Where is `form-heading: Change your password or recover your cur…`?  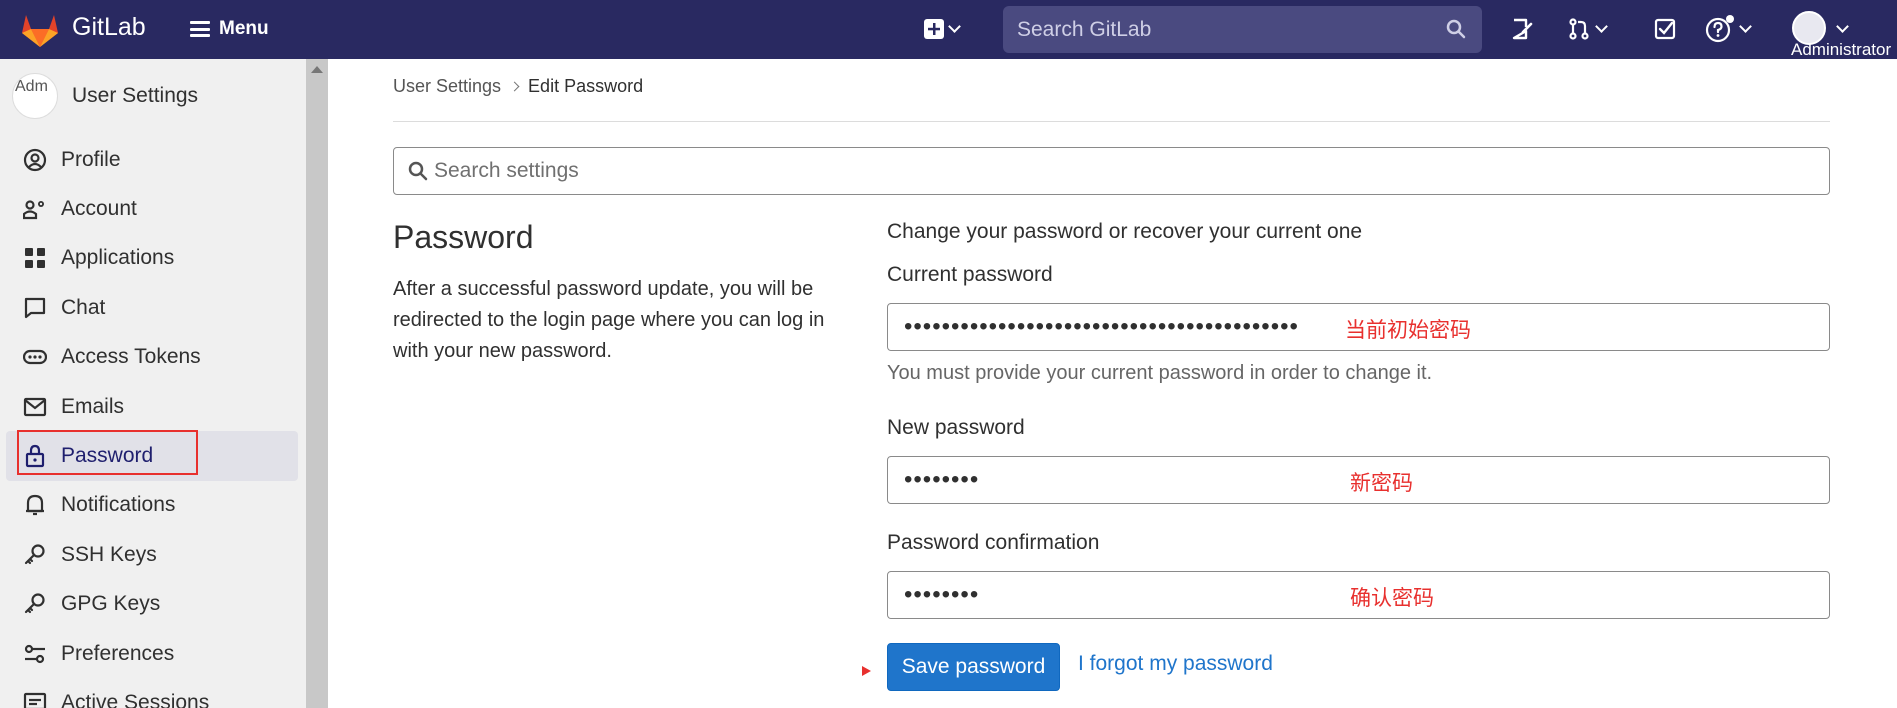
form-heading: Change your password or recover your cur… is located at coordinates (1125, 231).